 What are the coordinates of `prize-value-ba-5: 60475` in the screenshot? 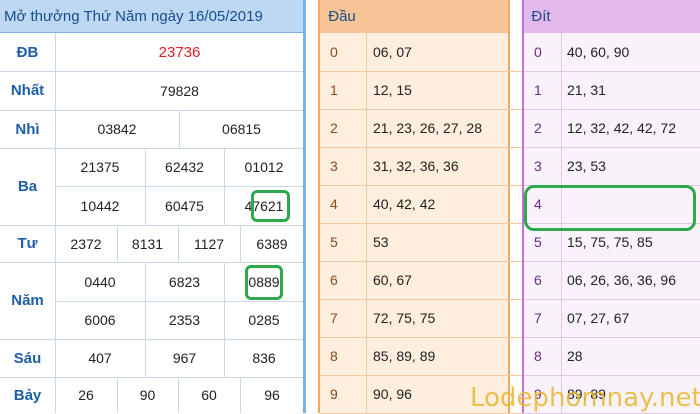 It's located at (184, 205).